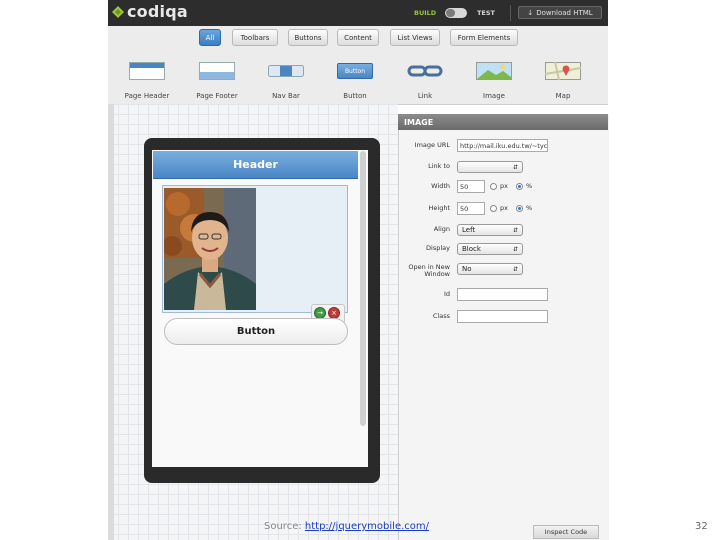  I want to click on component-label-image: Image, so click(494, 96).